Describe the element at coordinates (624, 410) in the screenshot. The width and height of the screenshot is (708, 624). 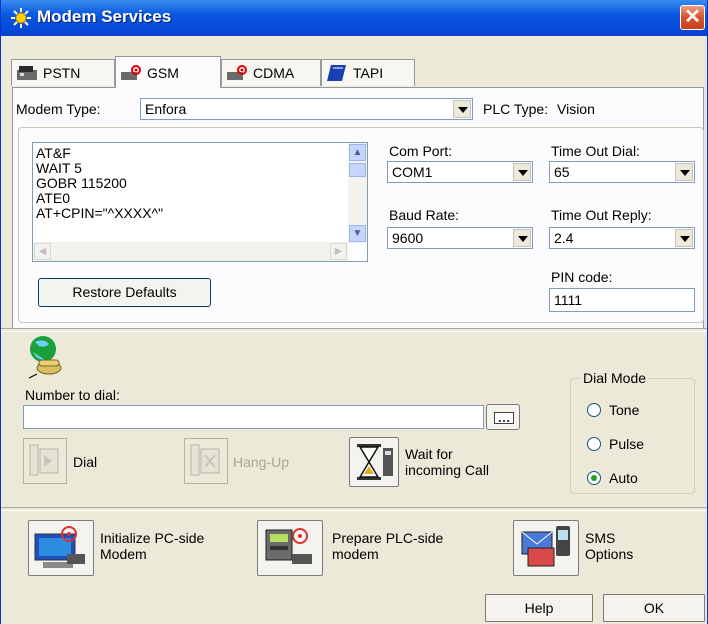
I see `radio-tone-label: Tone` at that location.